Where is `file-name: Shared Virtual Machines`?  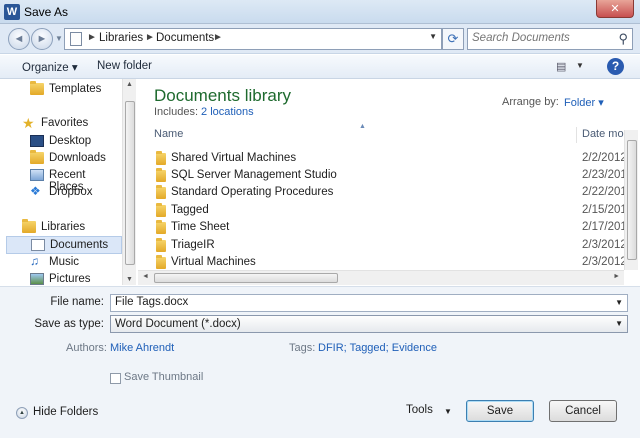
file-name: Shared Virtual Machines is located at coordinates (234, 158).